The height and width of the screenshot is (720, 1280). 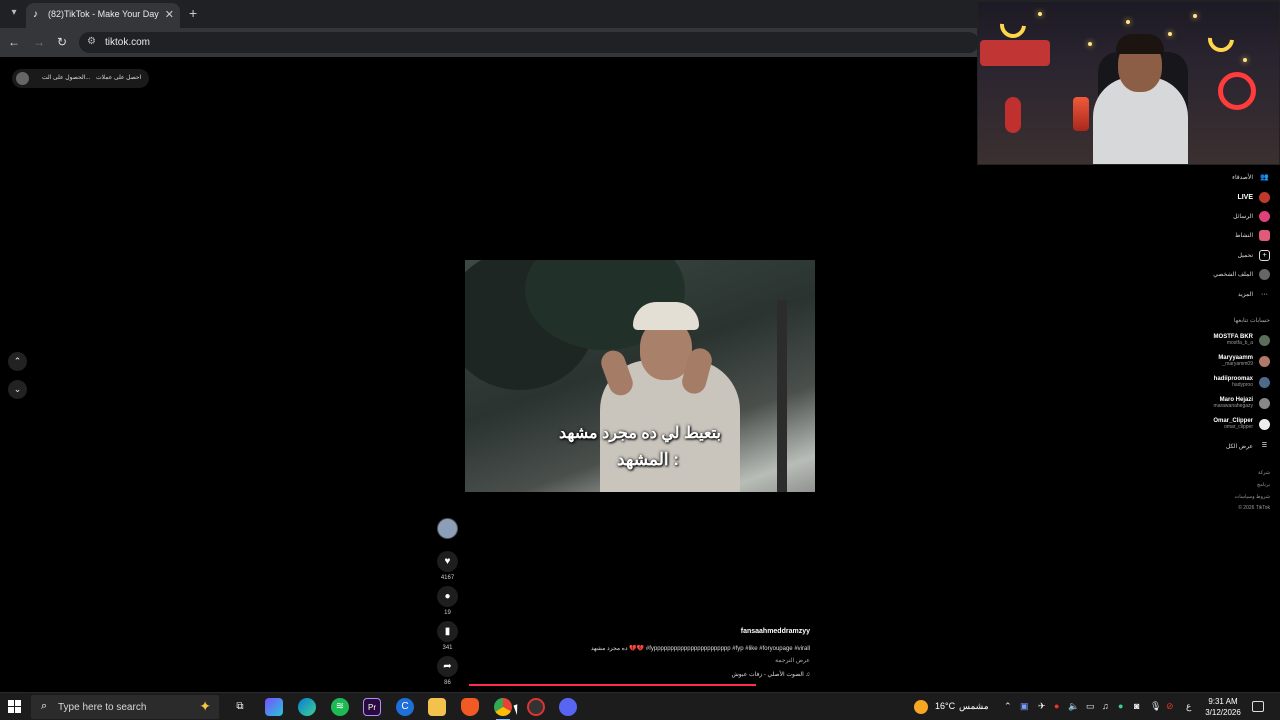 What do you see at coordinates (1254, 294) in the screenshot?
I see `sidebar-item-more: المزيد ···` at bounding box center [1254, 294].